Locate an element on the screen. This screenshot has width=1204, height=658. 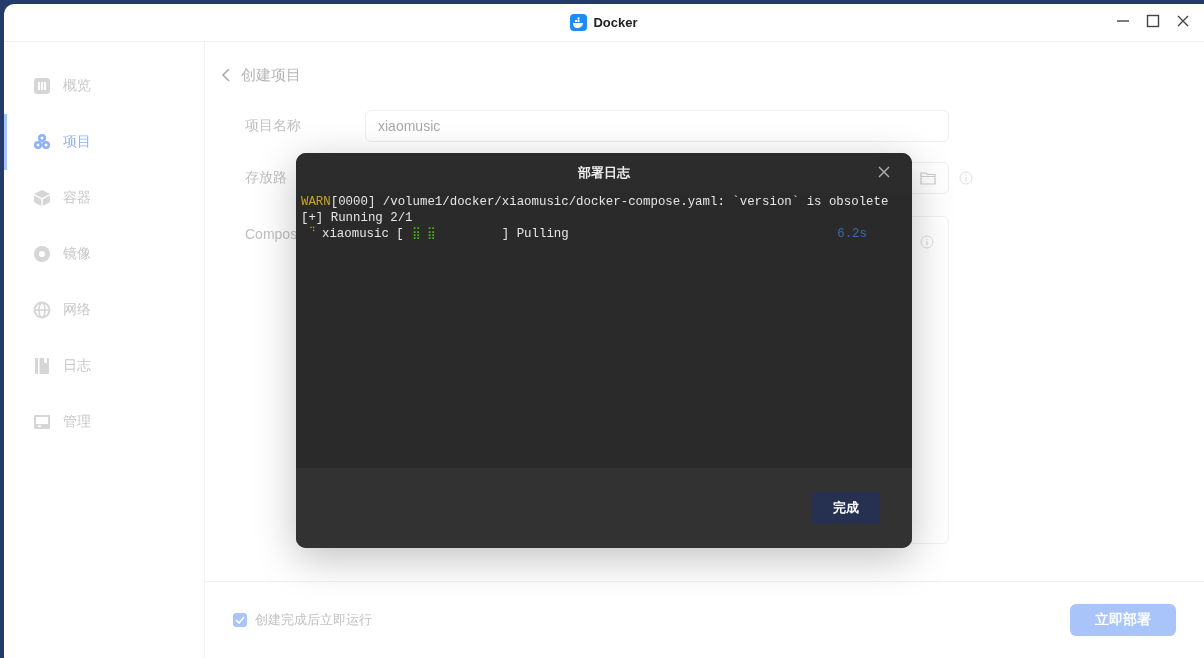
checkbox is located at coordinates (240, 620).